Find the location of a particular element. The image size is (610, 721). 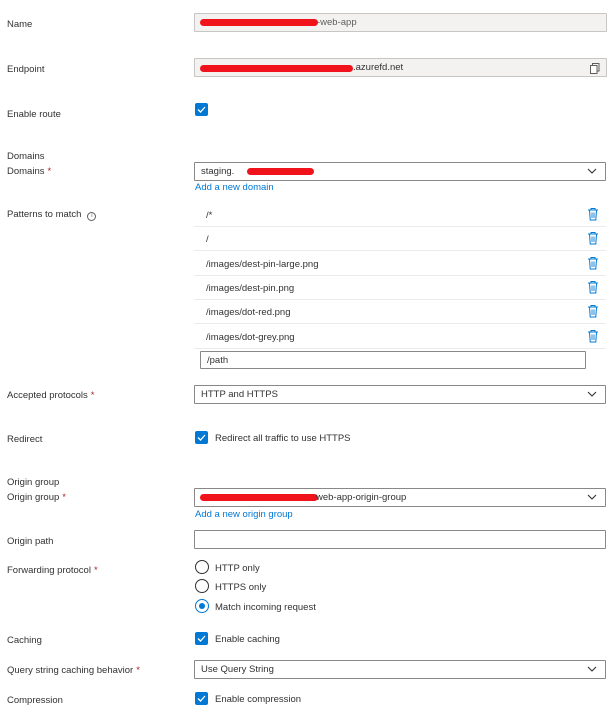

name-value: -web-app is located at coordinates (337, 22).